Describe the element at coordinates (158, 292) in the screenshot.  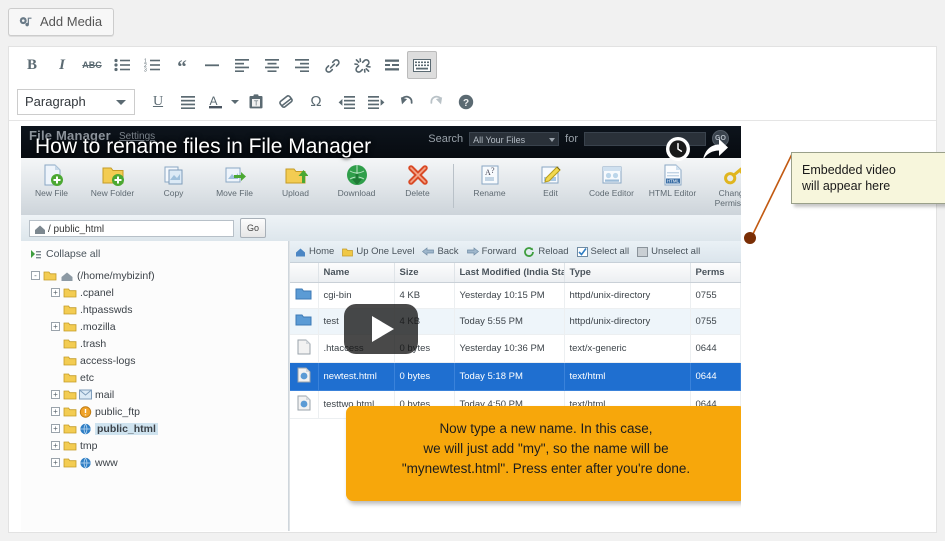
I see `tree-node--cpanel: + .cpanel` at that location.